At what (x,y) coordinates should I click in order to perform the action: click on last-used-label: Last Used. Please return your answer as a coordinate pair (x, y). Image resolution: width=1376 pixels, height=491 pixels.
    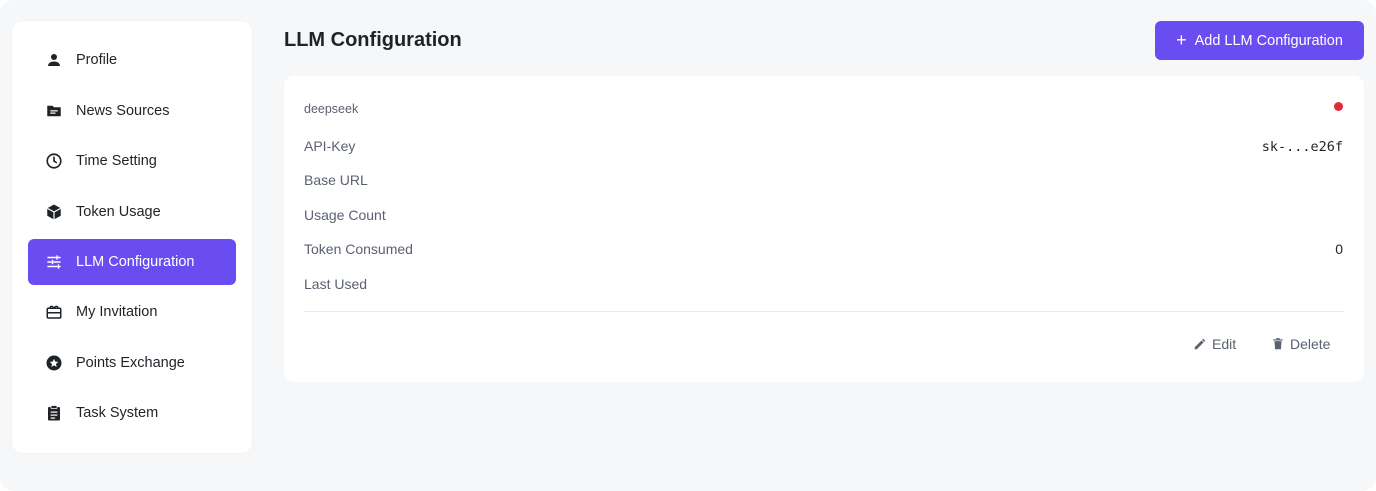
    Looking at the image, I should click on (336, 284).